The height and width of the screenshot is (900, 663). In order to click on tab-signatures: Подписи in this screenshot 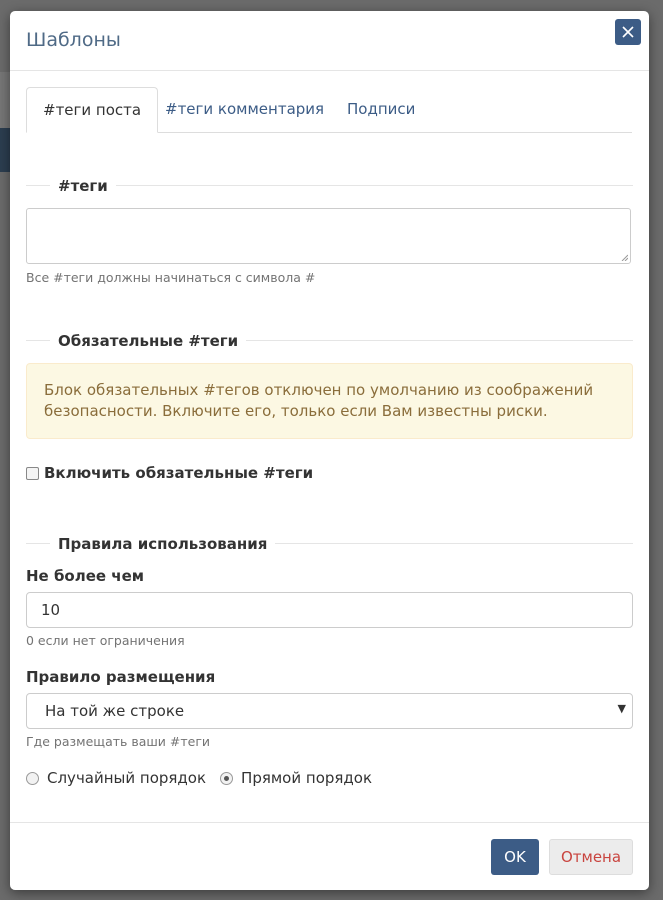, I will do `click(381, 109)`.